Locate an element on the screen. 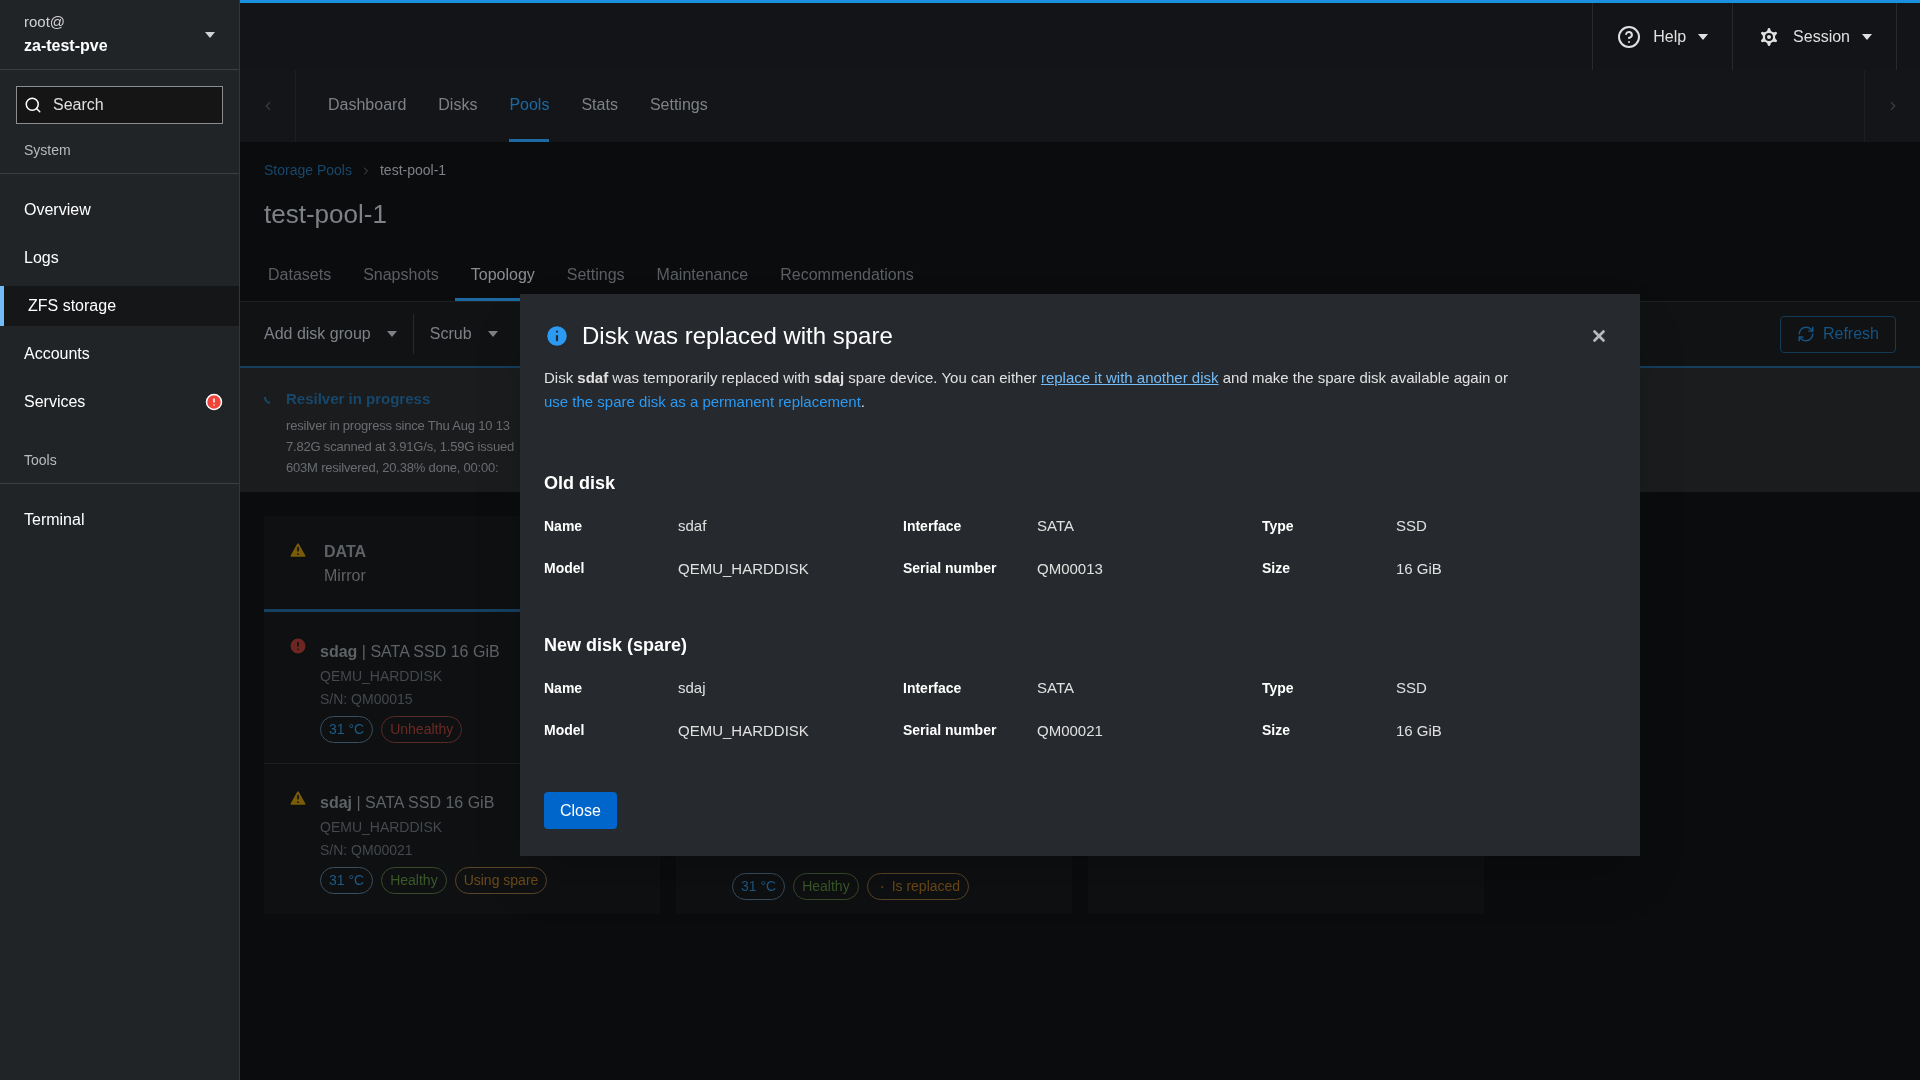 Image resolution: width=1920 pixels, height=1080 pixels. group-name: DATA is located at coordinates (345, 552).